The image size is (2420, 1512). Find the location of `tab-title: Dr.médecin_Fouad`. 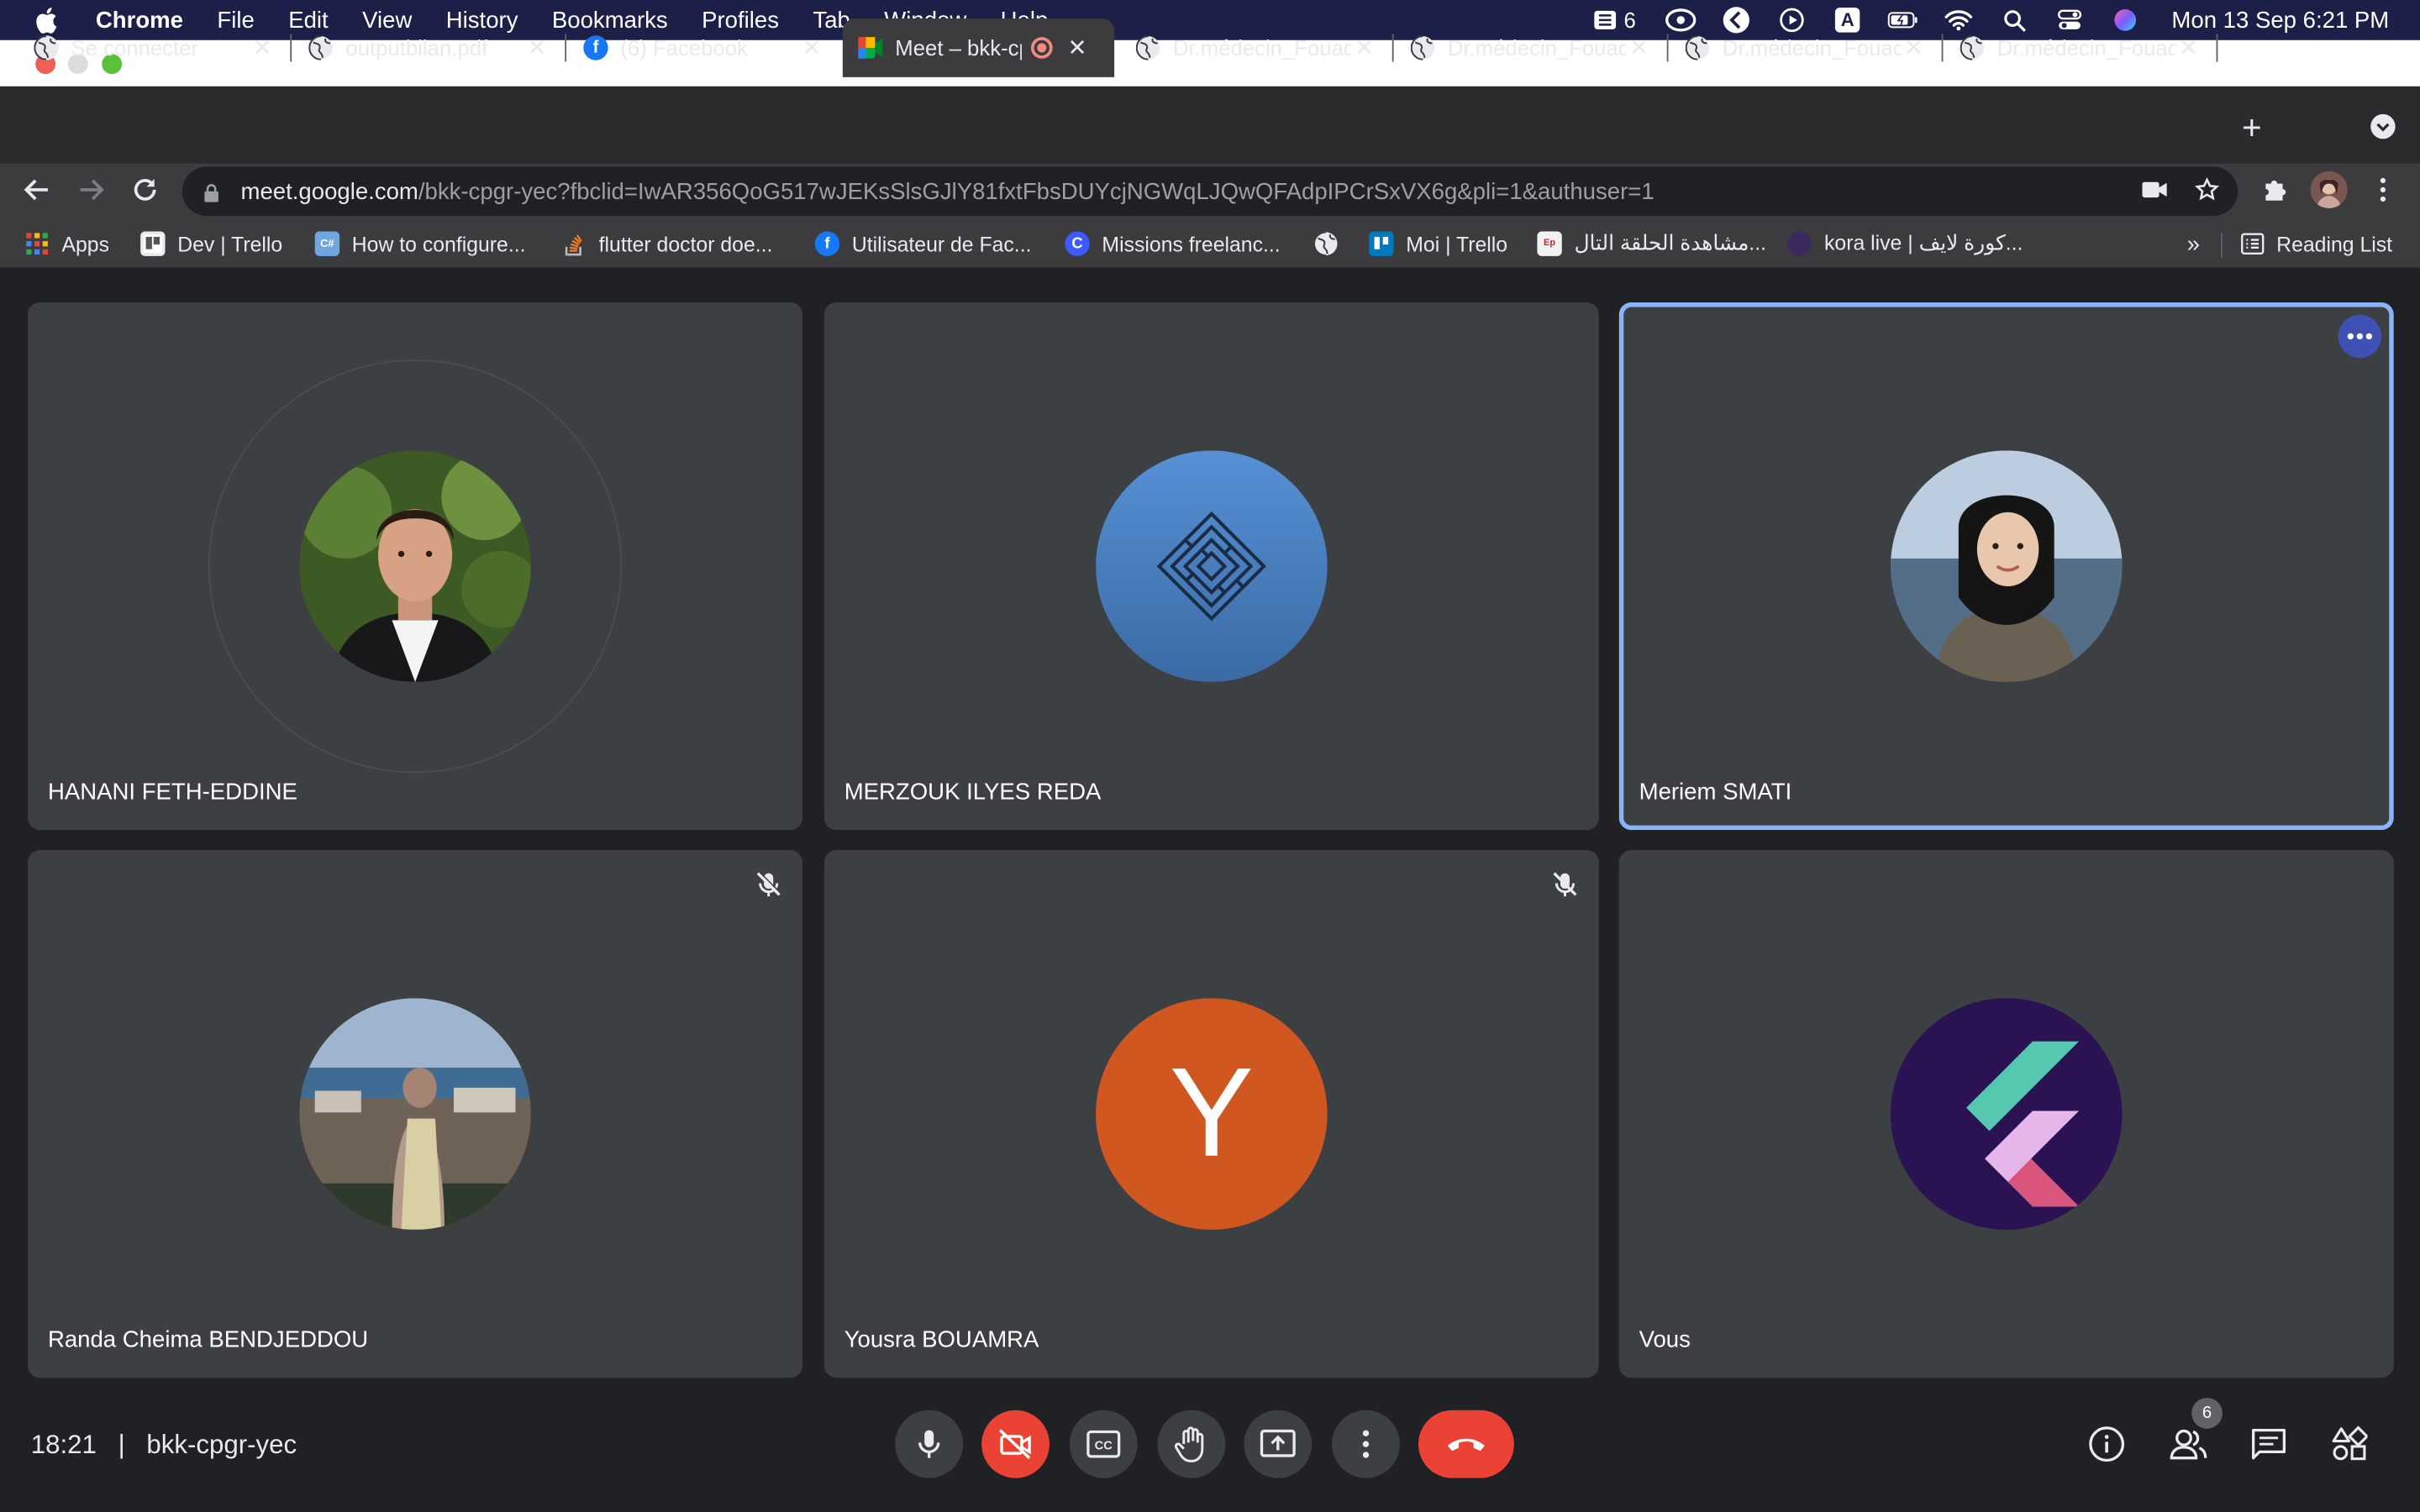

tab-title: Dr.médecin_Fouad is located at coordinates (2086, 47).